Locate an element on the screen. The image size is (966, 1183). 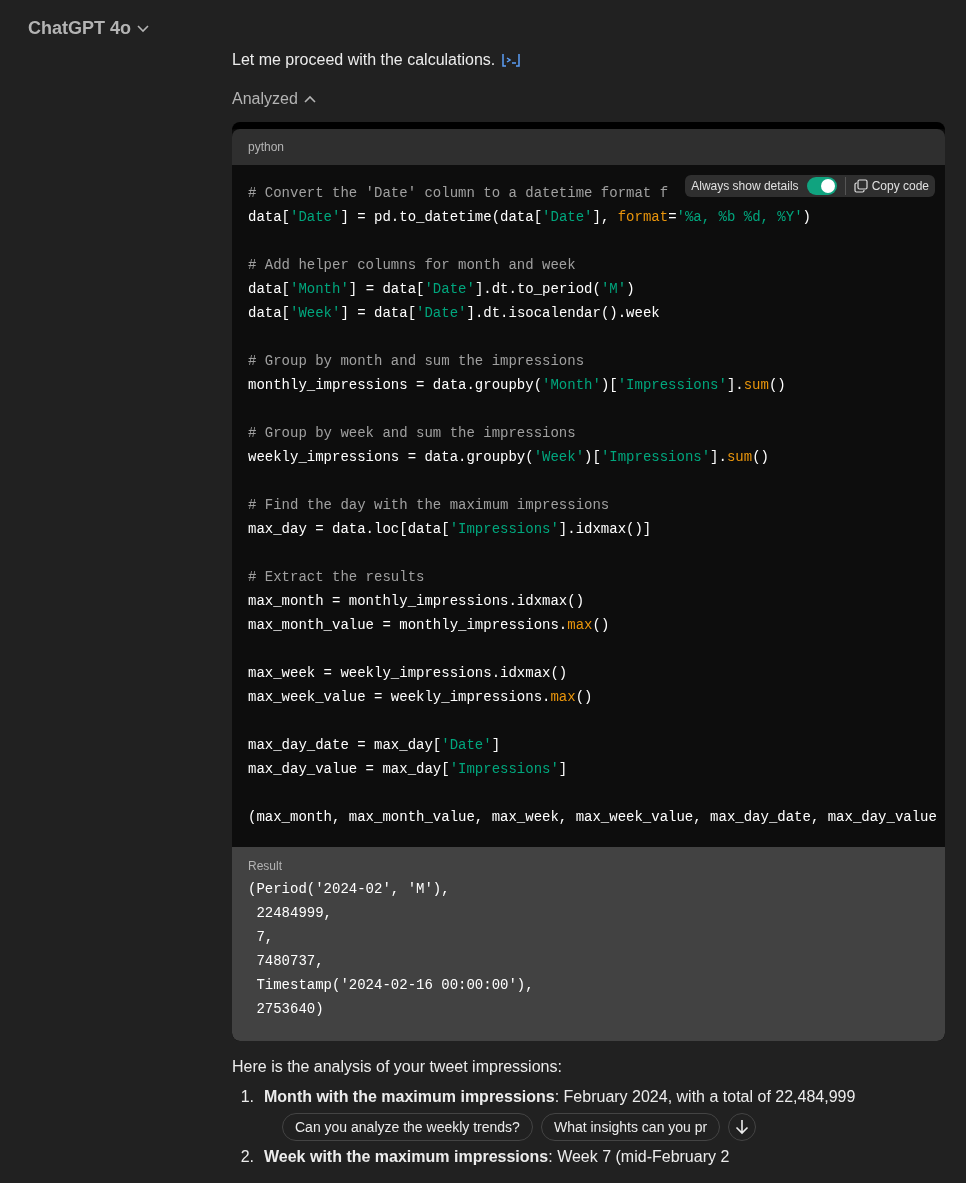
finding-text: Week with the maximum impressions: Week 7 (mid-February 2 is located at coordinates (497, 1157).